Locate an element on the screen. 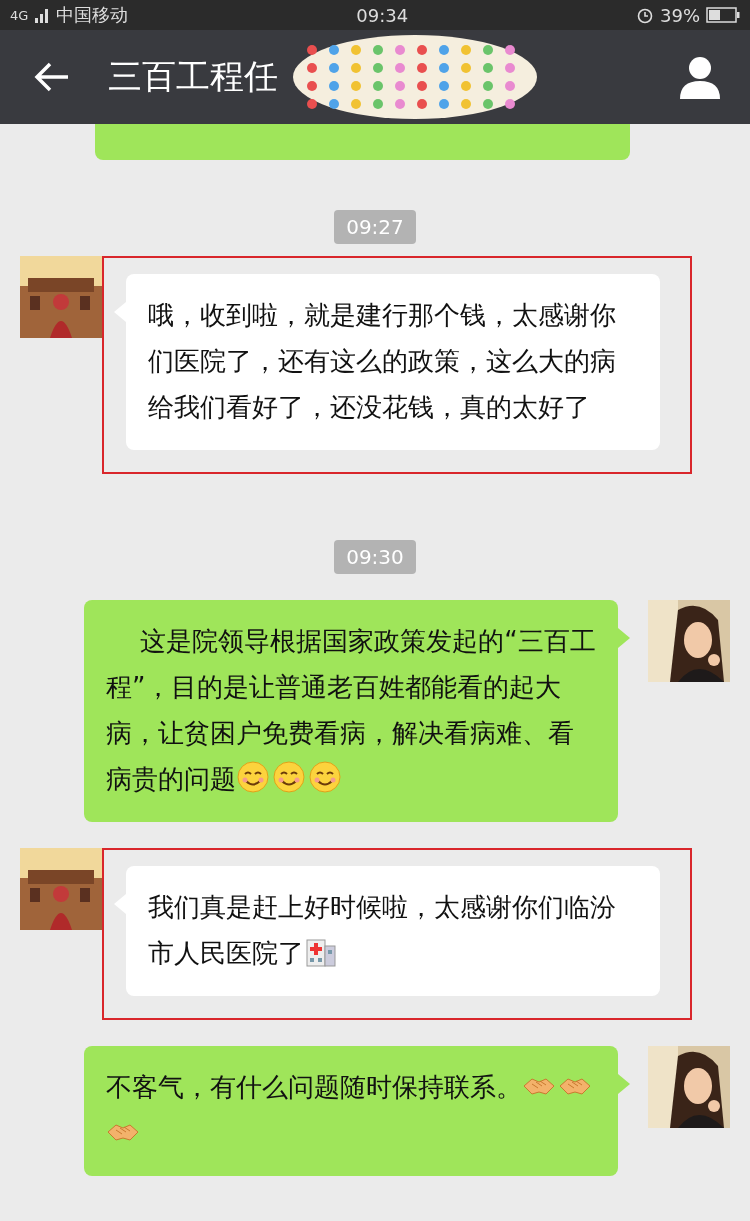 The width and height of the screenshot is (750, 1221). status-time: 09:34 is located at coordinates (382, 15).